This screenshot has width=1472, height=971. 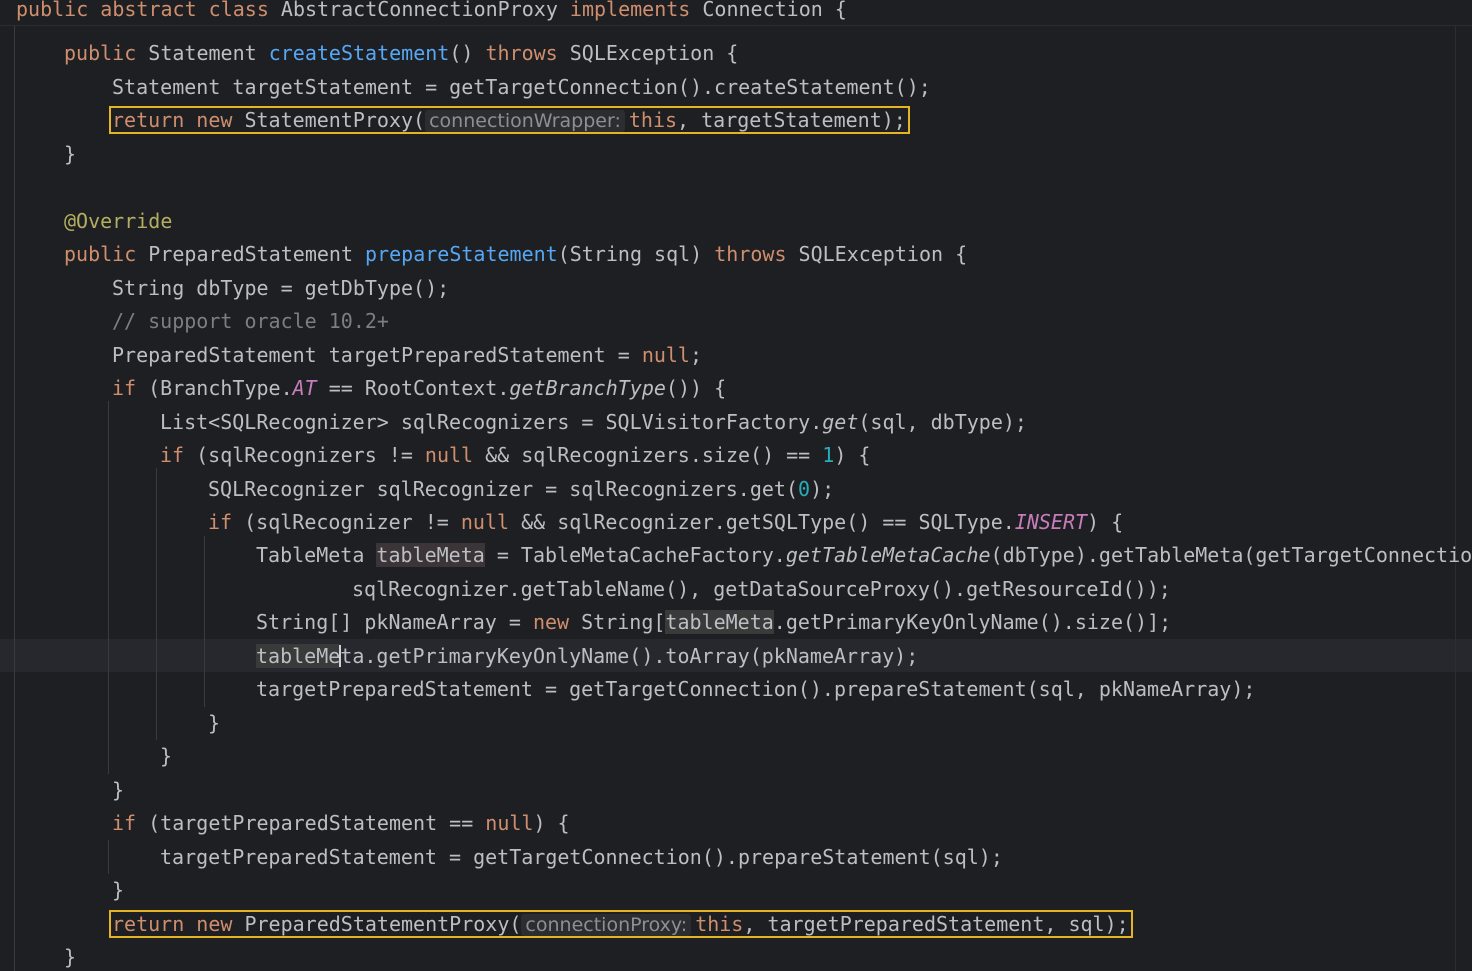 I want to click on code-line-22: }, so click(x=118, y=790).